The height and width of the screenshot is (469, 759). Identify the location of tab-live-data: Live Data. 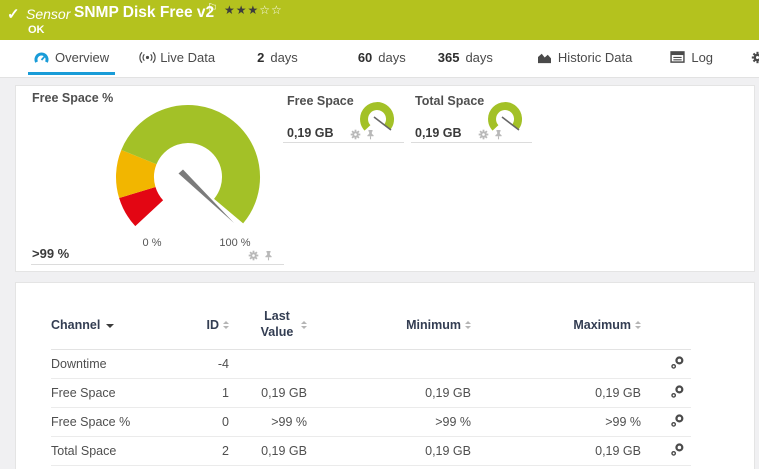
(177, 59).